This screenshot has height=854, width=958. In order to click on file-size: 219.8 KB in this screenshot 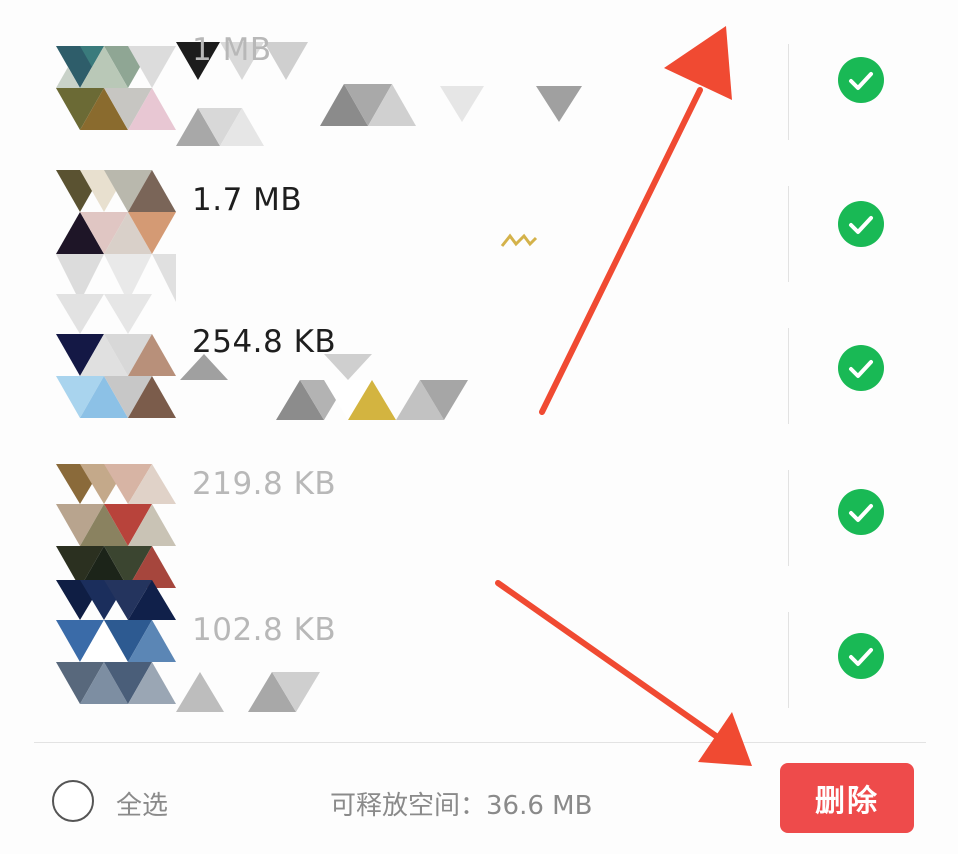, I will do `click(264, 484)`.